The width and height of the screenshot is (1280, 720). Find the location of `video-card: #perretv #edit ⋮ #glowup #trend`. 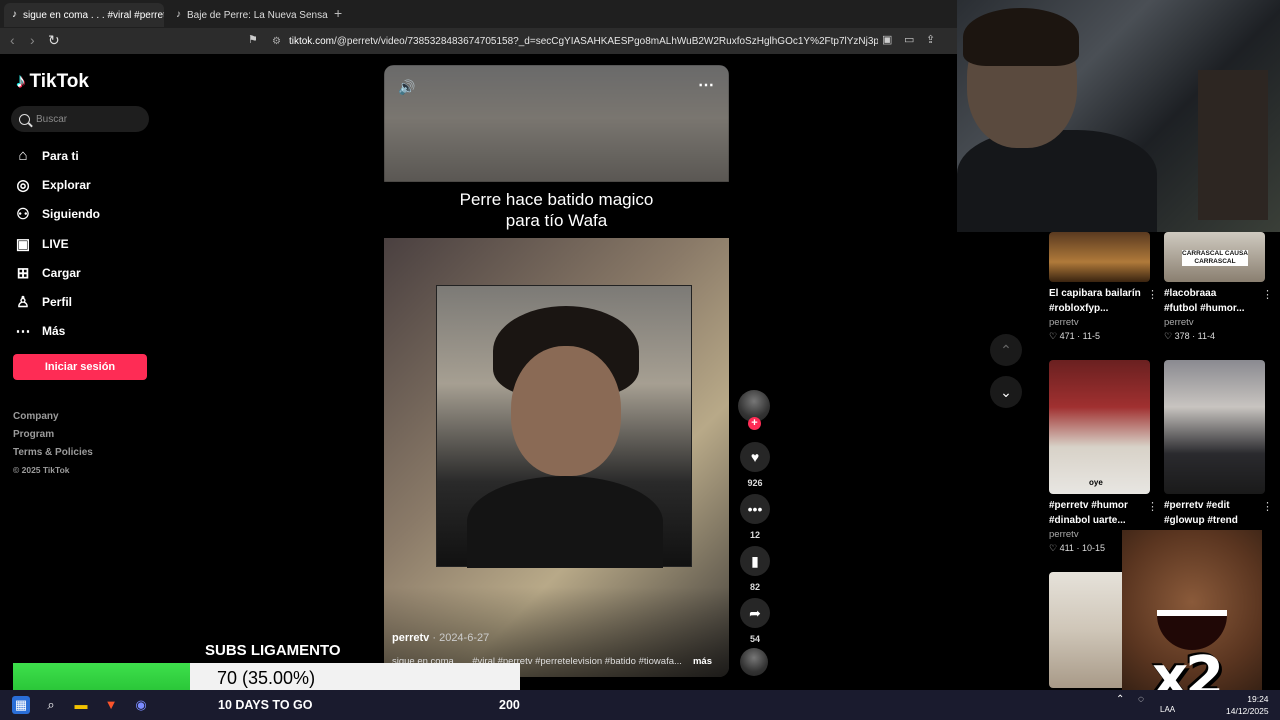

video-card: #perretv #edit ⋮ #glowup #trend is located at coordinates (1218, 444).